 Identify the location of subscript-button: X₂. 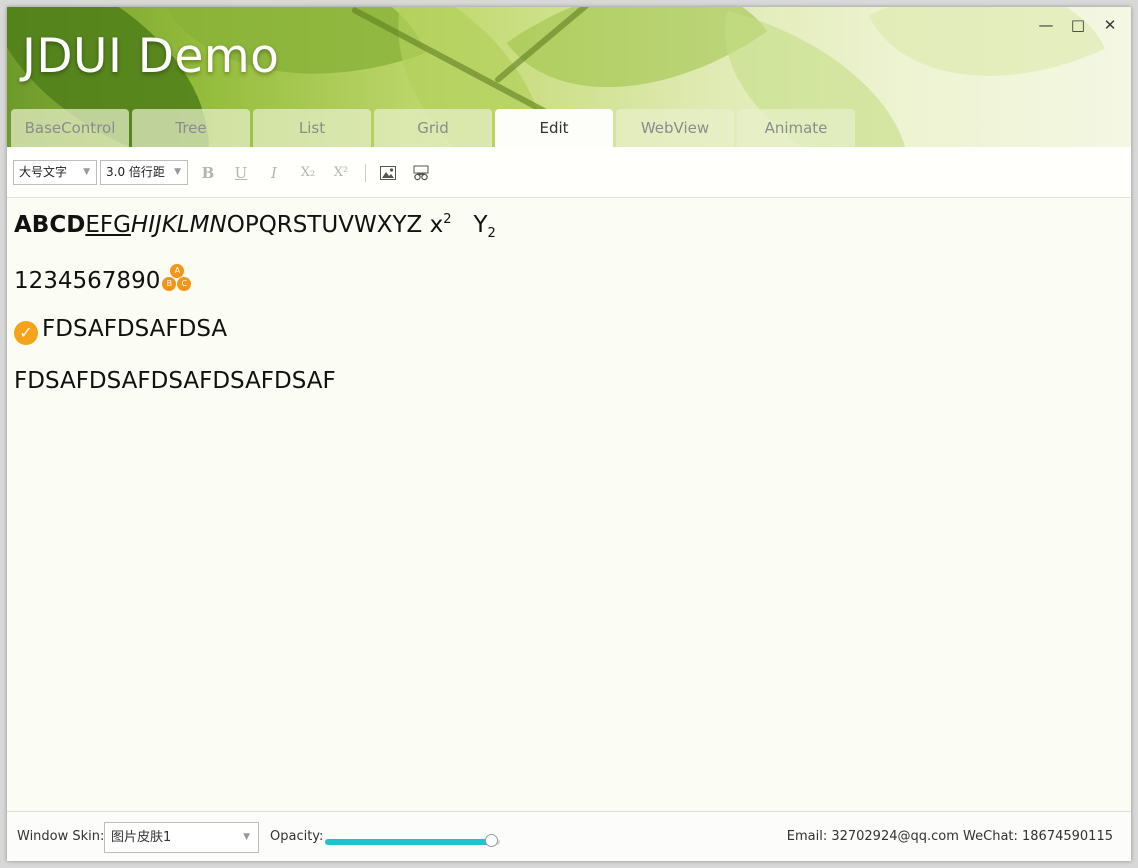
(308, 173).